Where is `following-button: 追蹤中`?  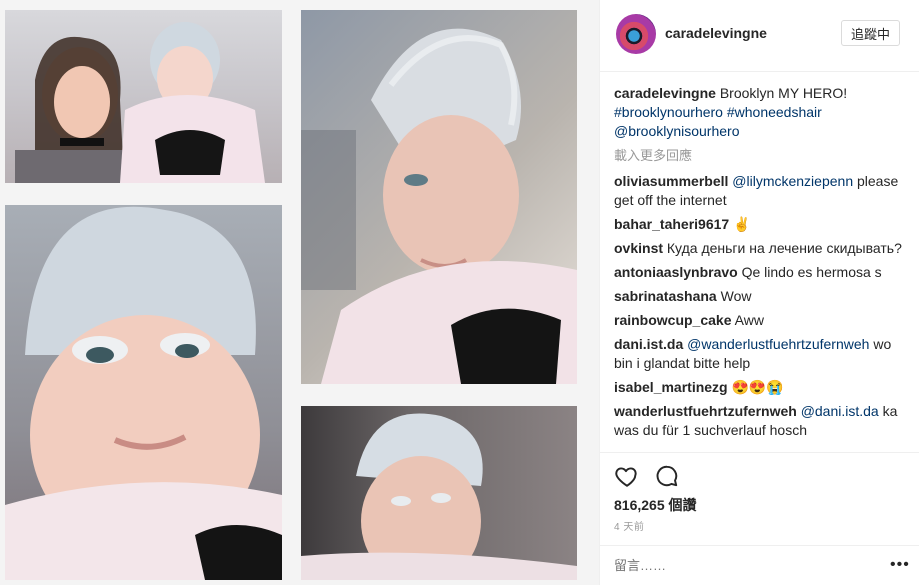
following-button: 追蹤中 is located at coordinates (870, 33).